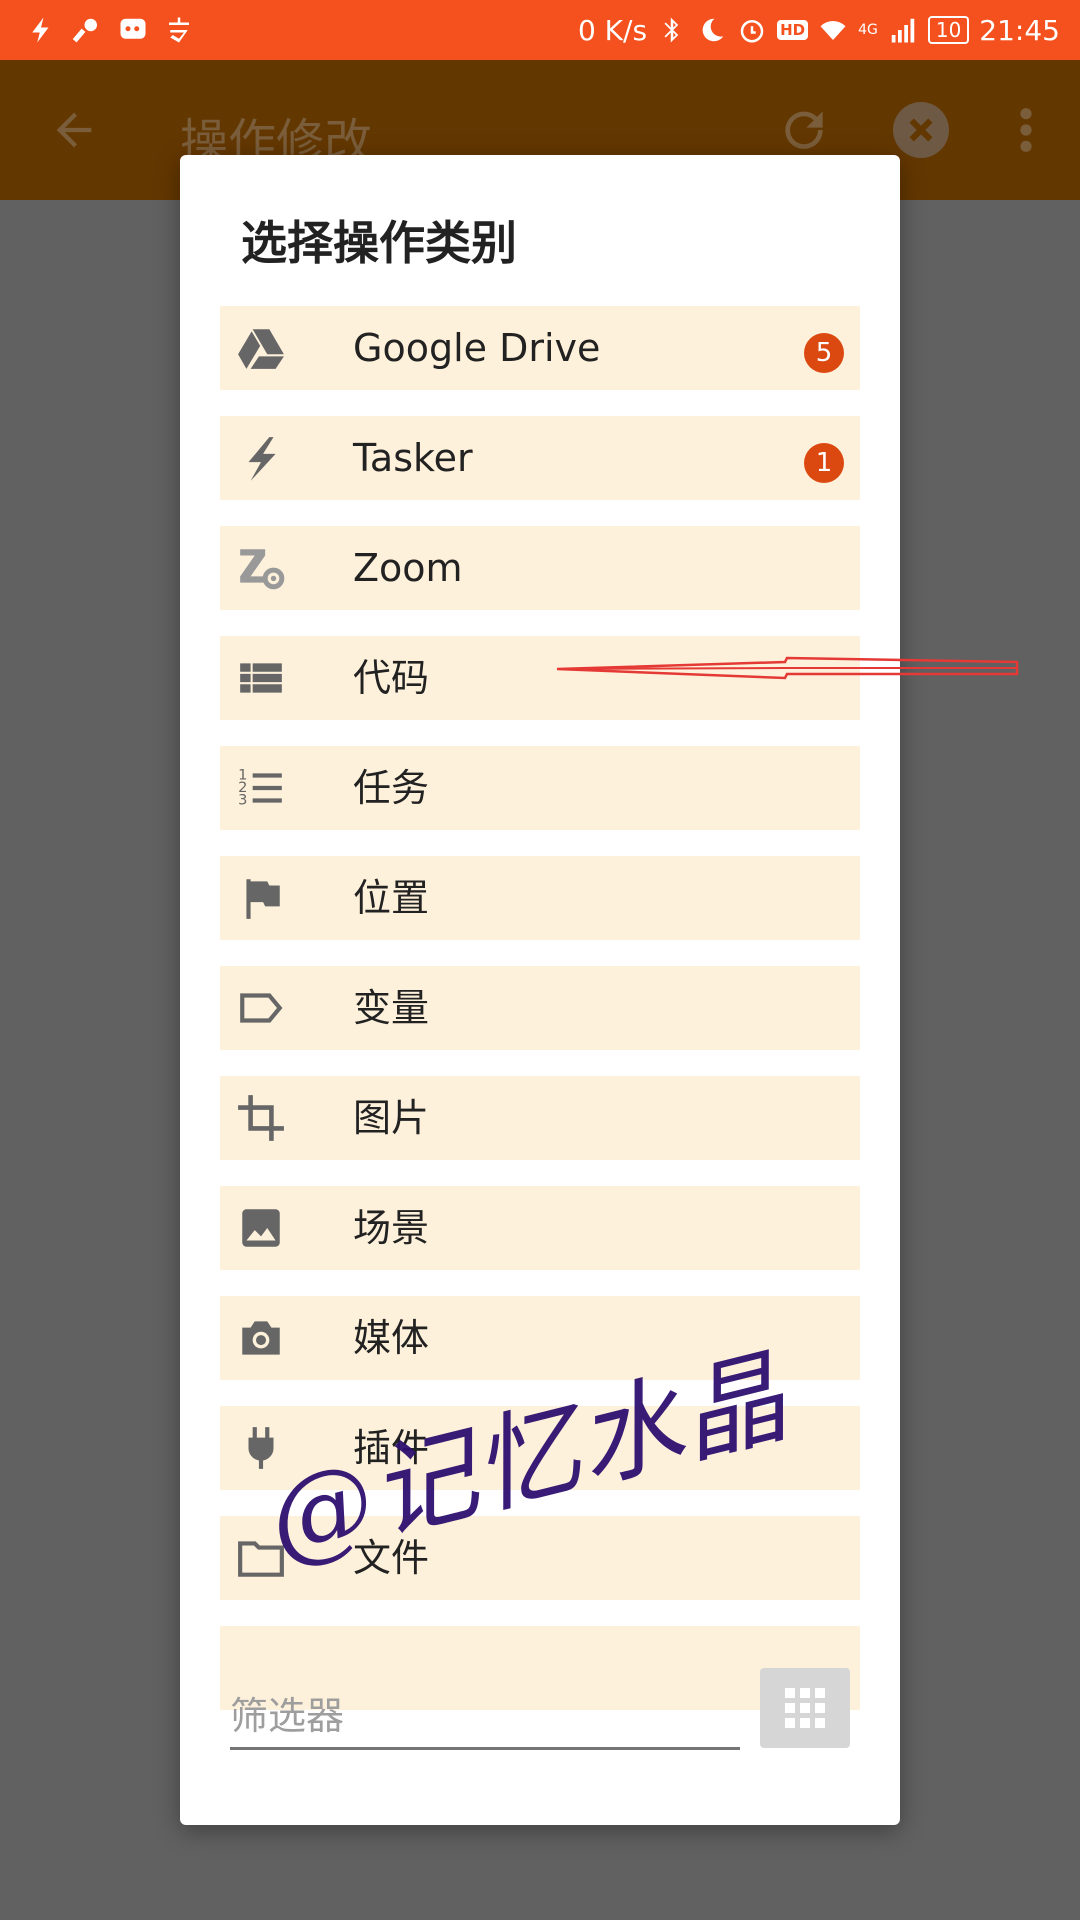 The width and height of the screenshot is (1080, 1920). Describe the element at coordinates (1026, 130) in the screenshot. I see `more-vert-icon` at that location.